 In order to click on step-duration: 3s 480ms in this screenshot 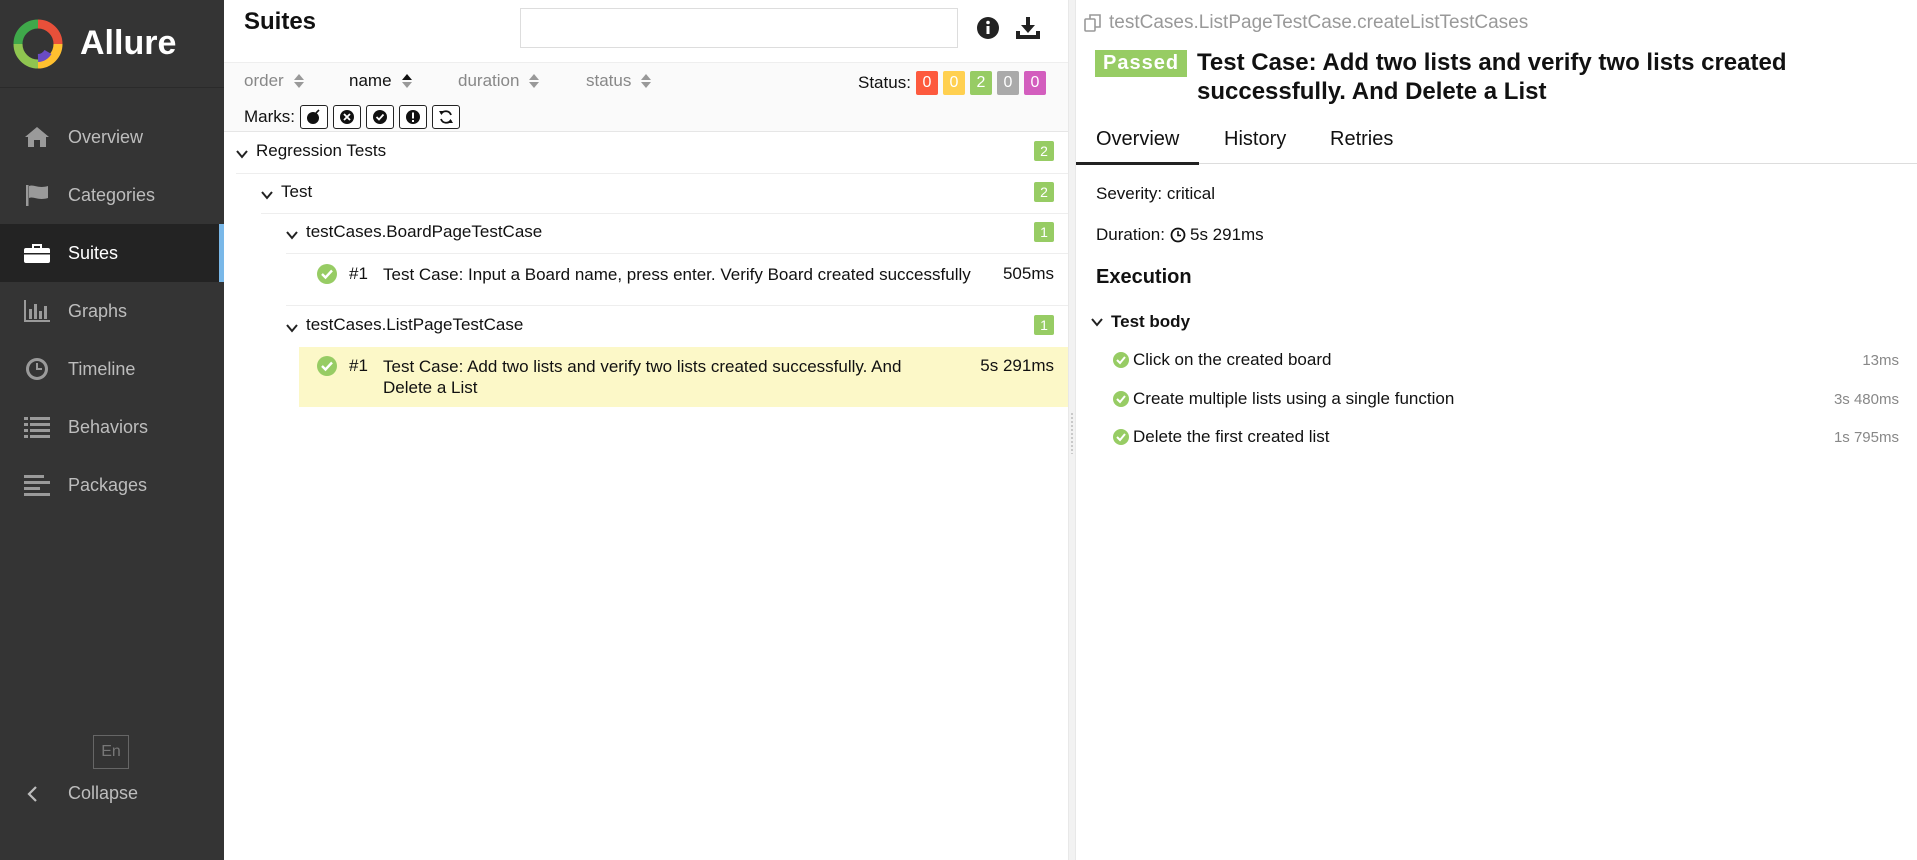, I will do `click(1866, 399)`.